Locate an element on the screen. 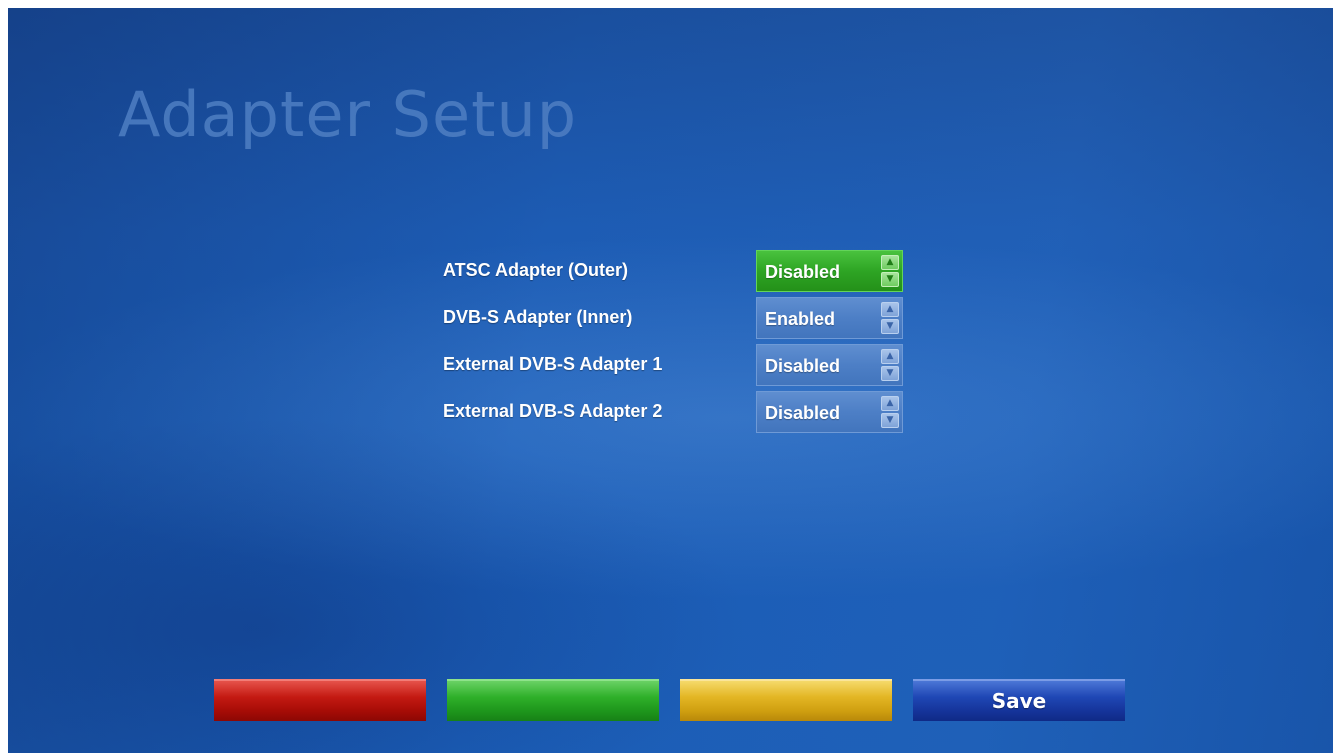 This screenshot has width=1333, height=753. color-button-bar: Save is located at coordinates (674, 700).